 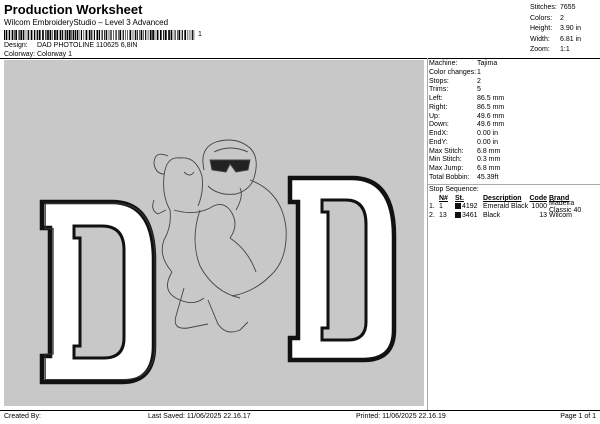 I want to click on last-saved: Last Saved: 11/06/2025 22.16.17, so click(x=199, y=416).